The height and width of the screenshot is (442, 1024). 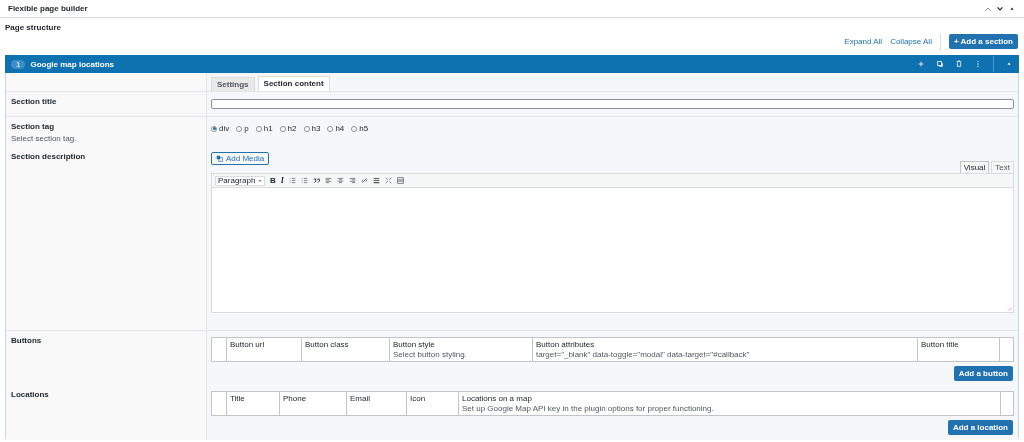 I want to click on field-label: Section title, so click(x=34, y=101).